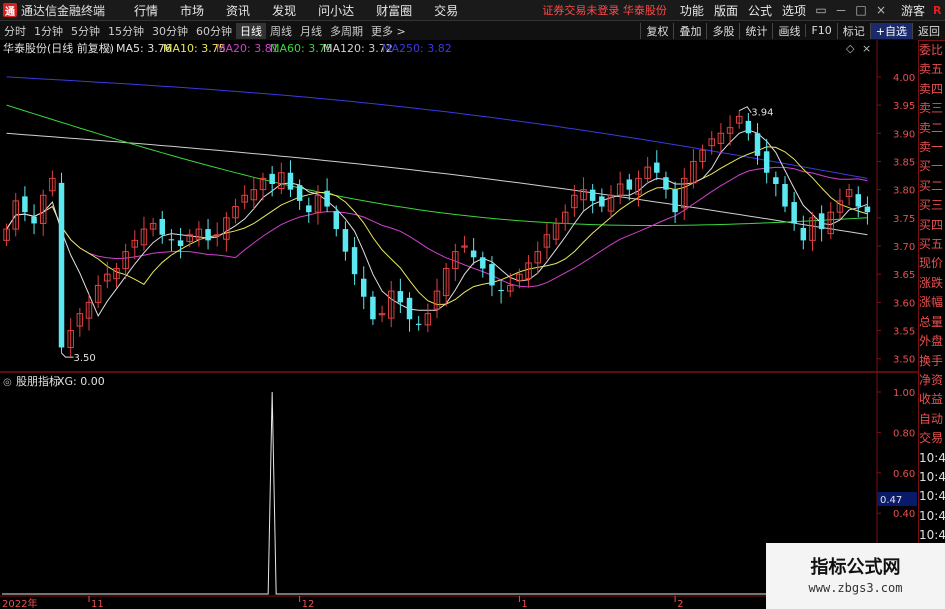 The image size is (945, 609). Describe the element at coordinates (311, 31) in the screenshot. I see `period-tab-monthly: 月线` at that location.